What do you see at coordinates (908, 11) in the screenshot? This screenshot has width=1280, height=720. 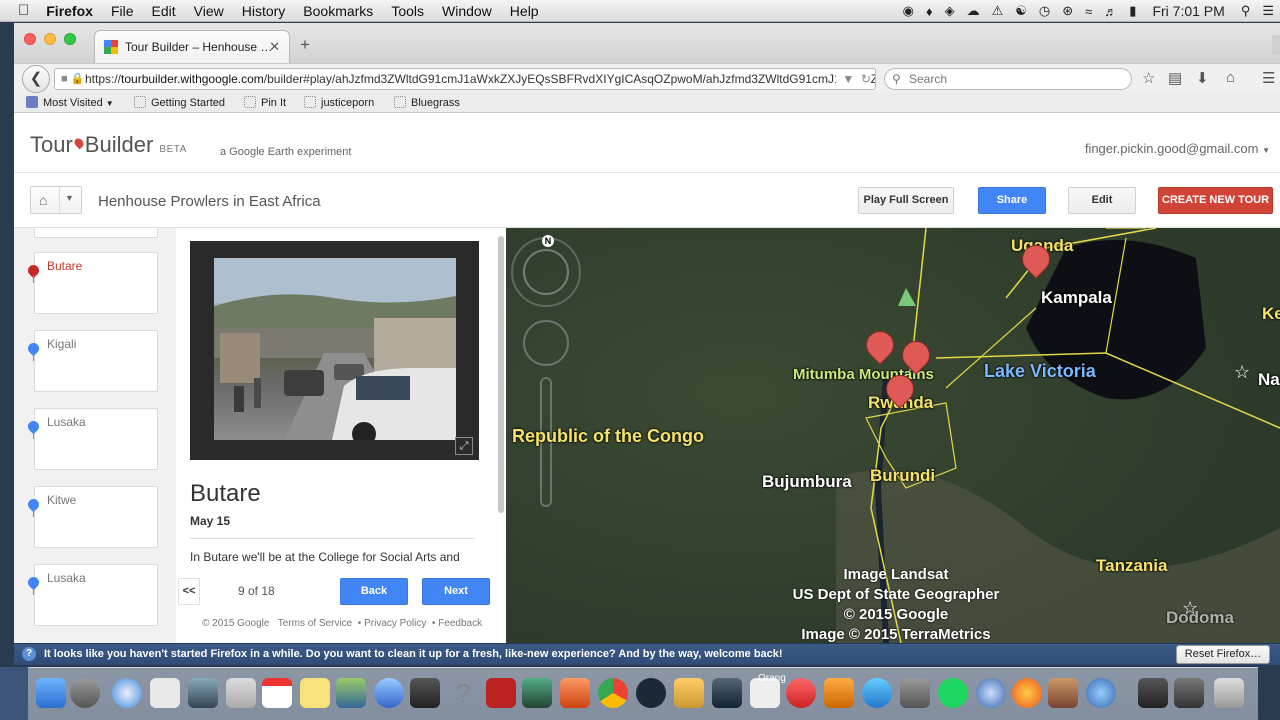 I see `record-status-icon: ◉` at bounding box center [908, 11].